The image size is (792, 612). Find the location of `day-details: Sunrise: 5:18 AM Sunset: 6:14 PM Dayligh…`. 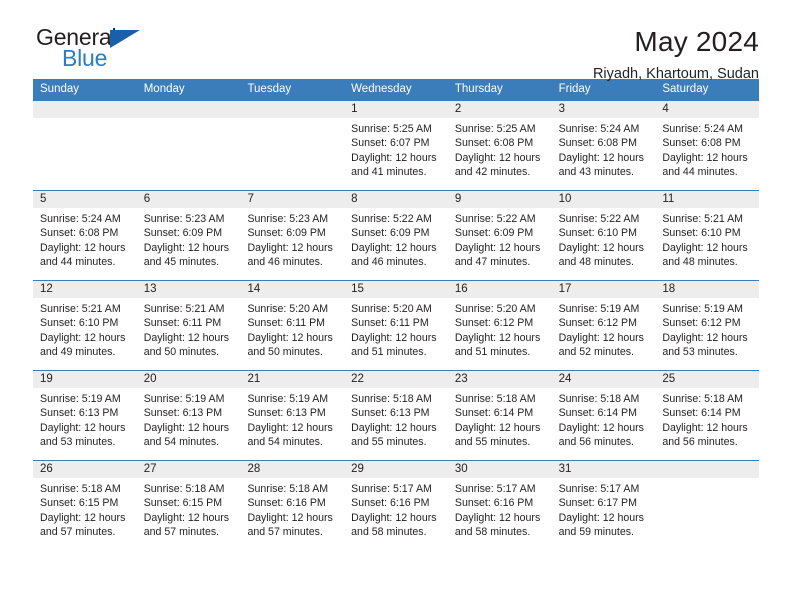

day-details: Sunrise: 5:18 AM Sunset: 6:14 PM Dayligh… is located at coordinates (707, 419).